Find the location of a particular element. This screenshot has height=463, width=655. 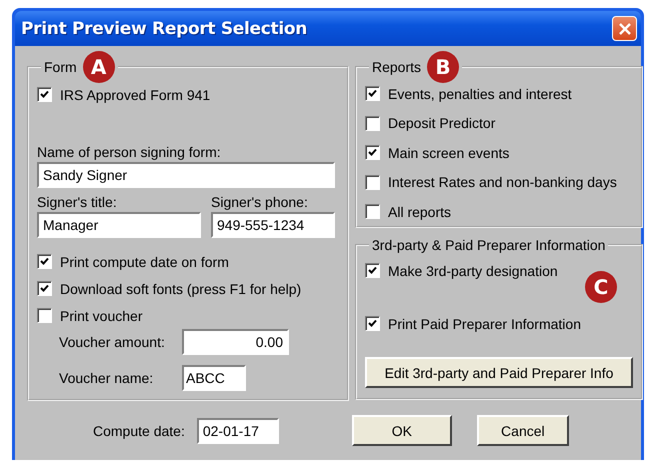

checkbox-label: Main screen events is located at coordinates (449, 152).